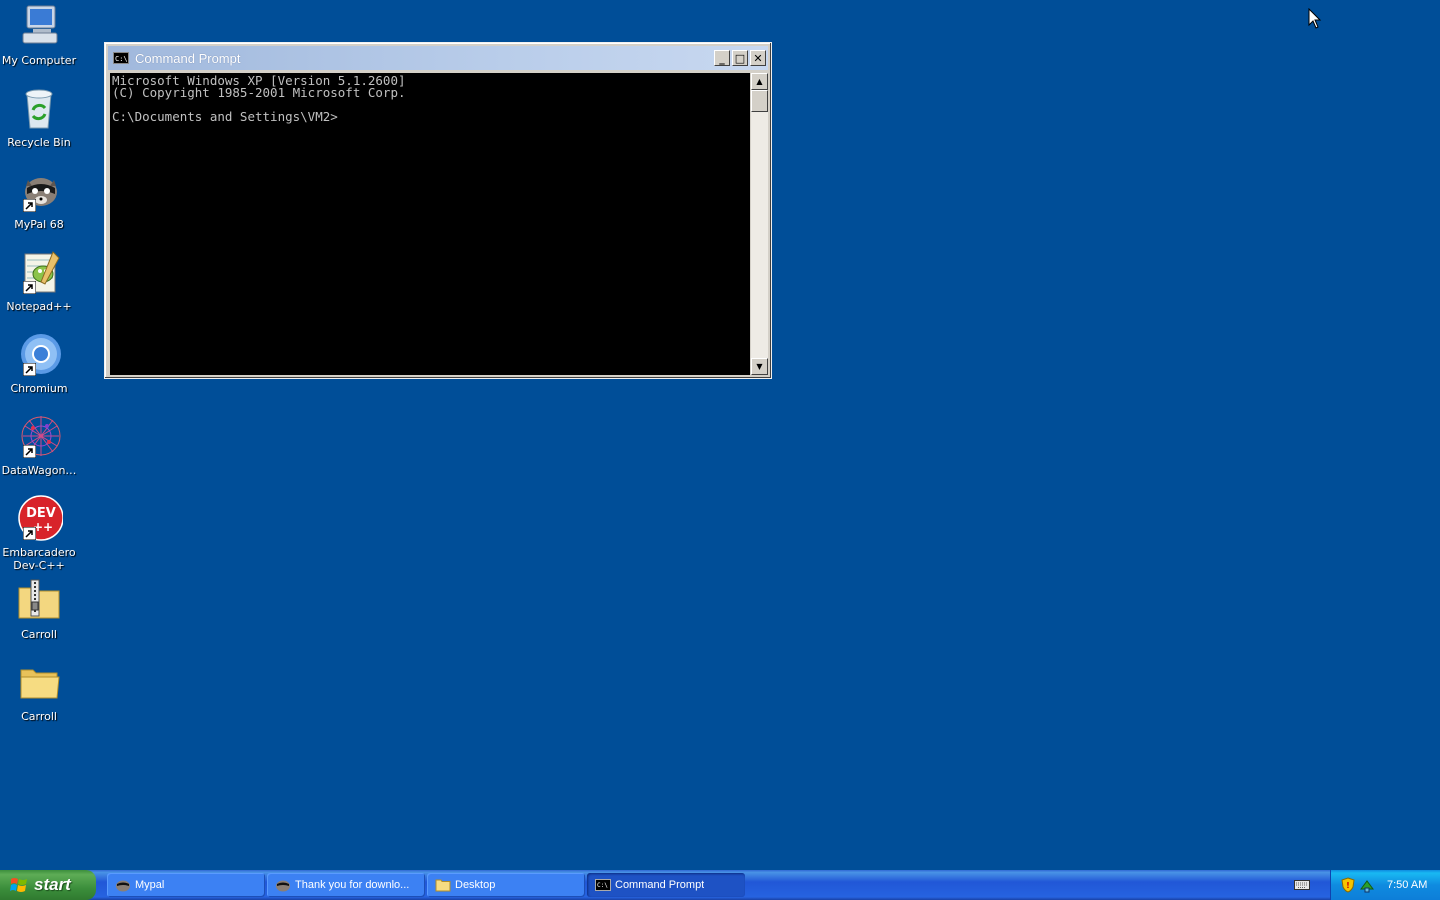 The height and width of the screenshot is (900, 1440). What do you see at coordinates (39, 388) in the screenshot?
I see `desktop-icon-label: Chromium` at bounding box center [39, 388].